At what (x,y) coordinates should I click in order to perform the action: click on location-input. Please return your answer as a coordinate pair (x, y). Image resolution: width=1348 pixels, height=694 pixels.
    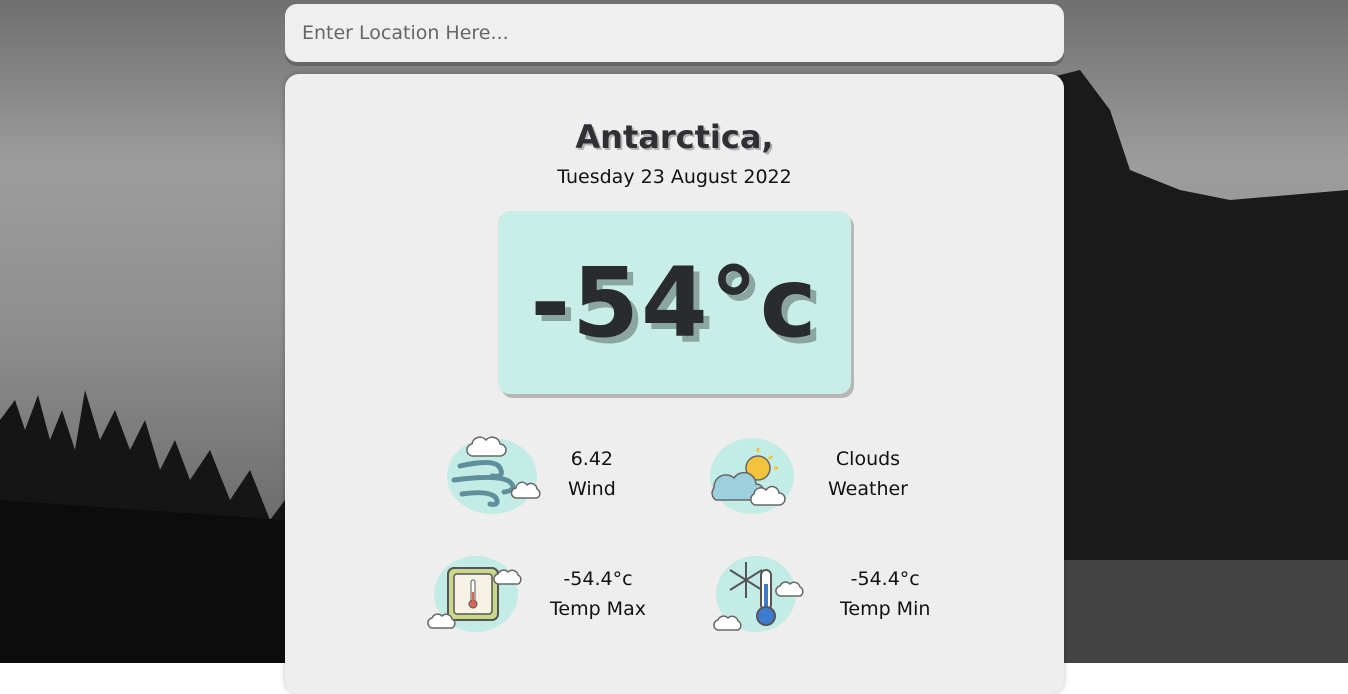
    Looking at the image, I should click on (674, 33).